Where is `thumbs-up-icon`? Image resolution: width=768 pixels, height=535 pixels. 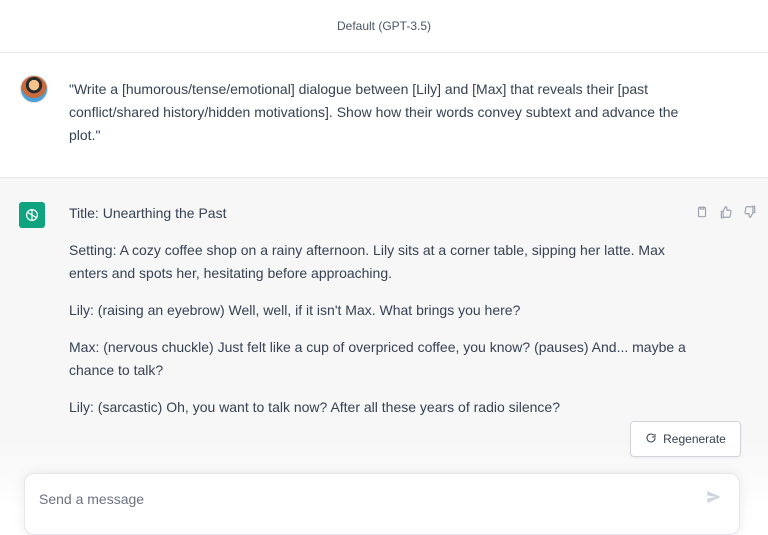 thumbs-up-icon is located at coordinates (726, 212).